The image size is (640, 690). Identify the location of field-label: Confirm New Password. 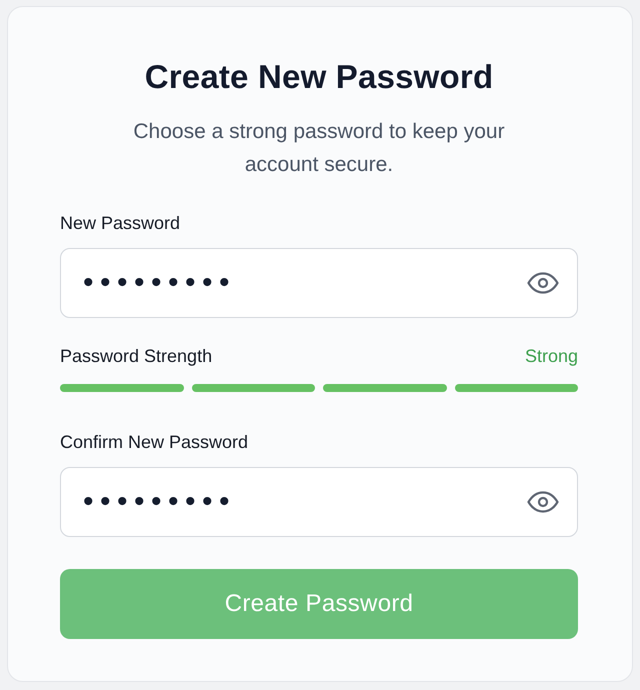
(155, 442).